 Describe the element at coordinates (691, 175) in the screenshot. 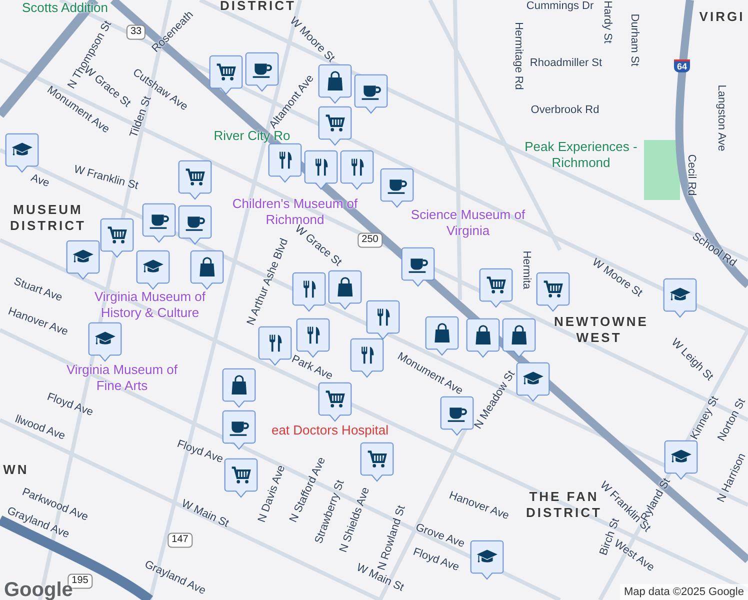

I see `street-label: Cecil Rd` at that location.